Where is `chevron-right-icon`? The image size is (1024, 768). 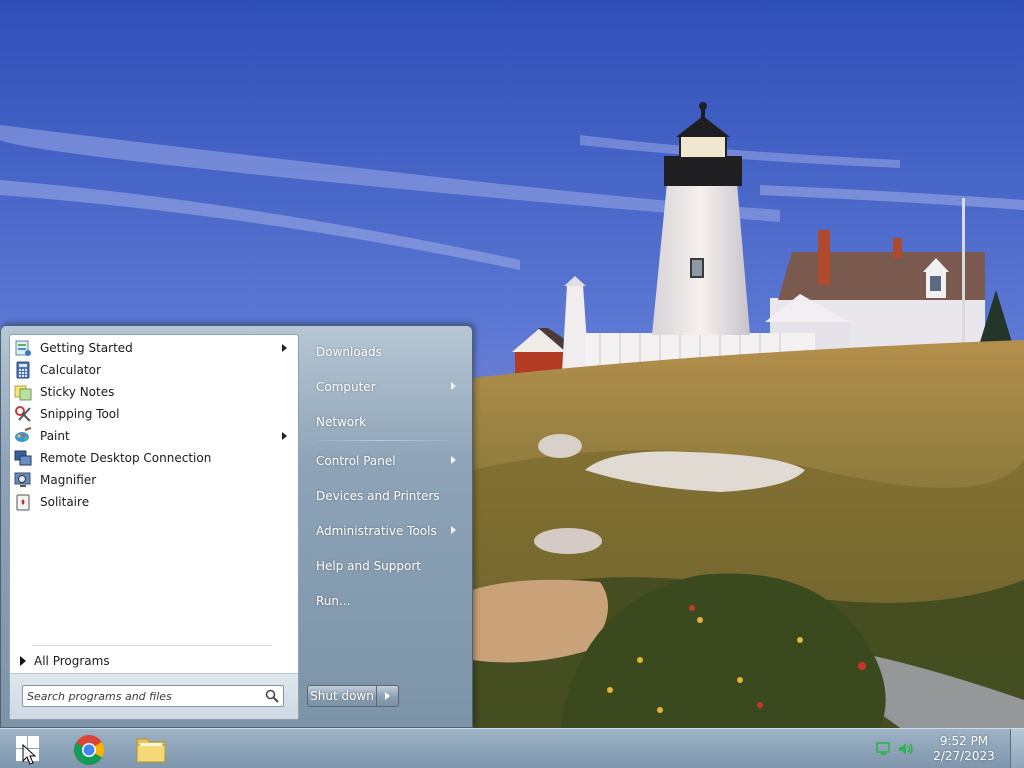
chevron-right-icon is located at coordinates (387, 696).